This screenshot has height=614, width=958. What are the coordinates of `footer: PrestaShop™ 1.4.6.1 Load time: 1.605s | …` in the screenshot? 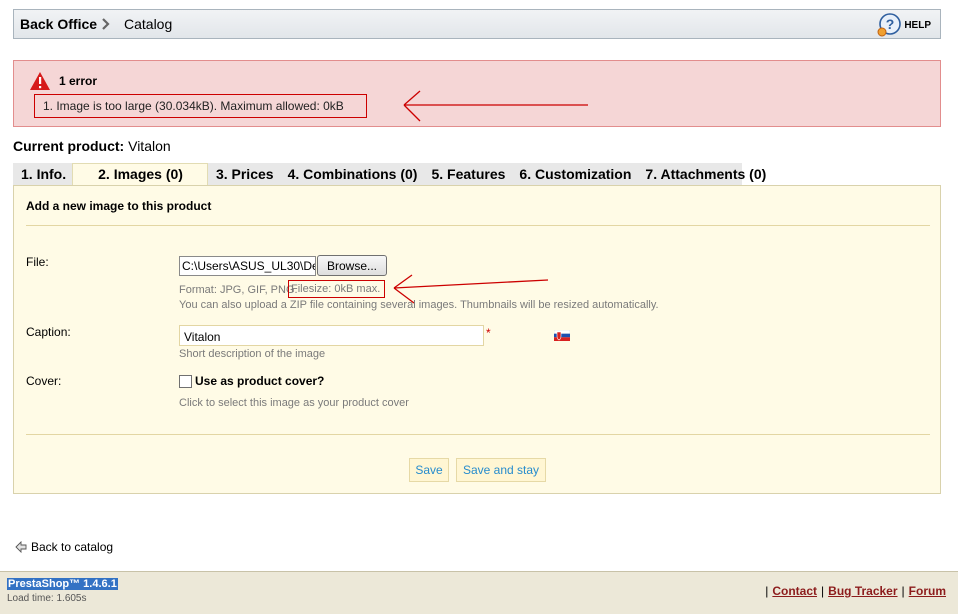 It's located at (479, 592).